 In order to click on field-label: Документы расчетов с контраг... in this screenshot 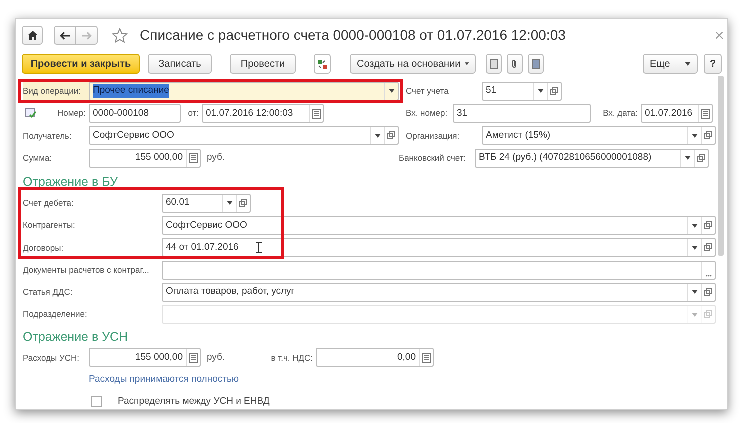, I will do `click(86, 270)`.